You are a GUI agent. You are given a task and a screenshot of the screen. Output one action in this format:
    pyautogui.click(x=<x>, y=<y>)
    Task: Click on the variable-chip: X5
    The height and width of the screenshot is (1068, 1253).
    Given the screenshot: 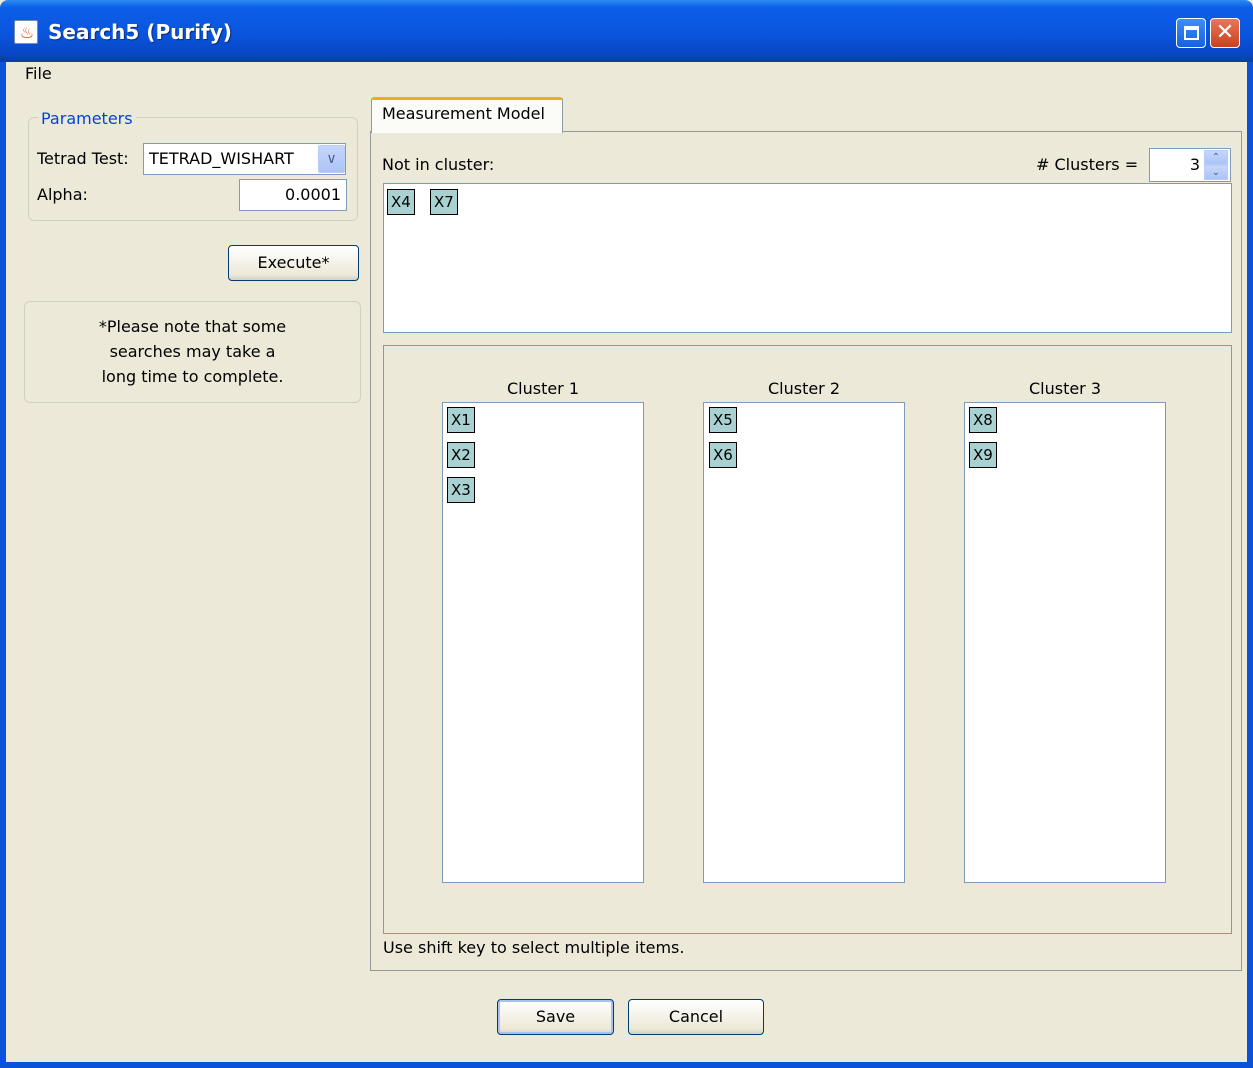 What is the action you would take?
    pyautogui.click(x=723, y=420)
    